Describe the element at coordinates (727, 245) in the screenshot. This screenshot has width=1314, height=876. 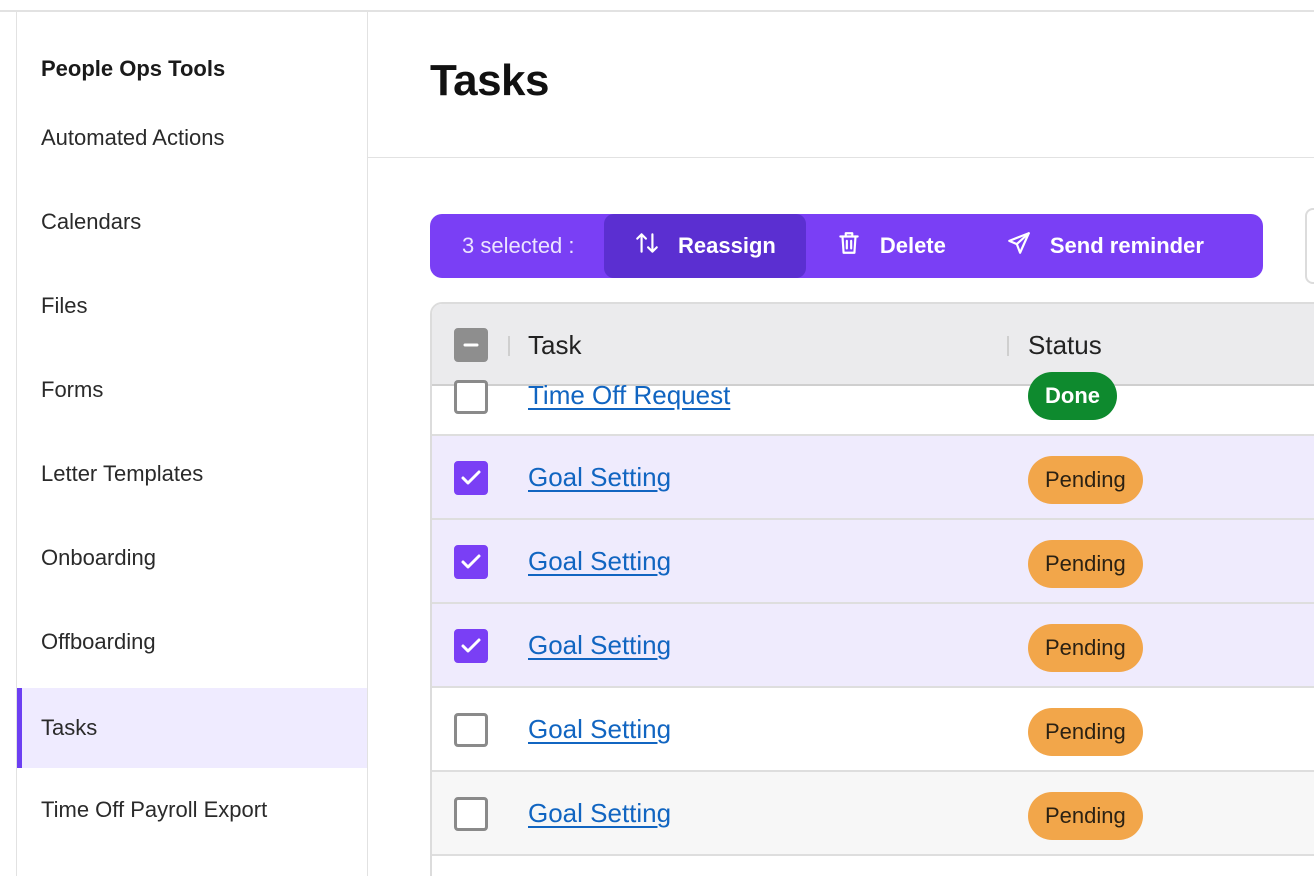
I see `reassign-label: Reassign` at that location.